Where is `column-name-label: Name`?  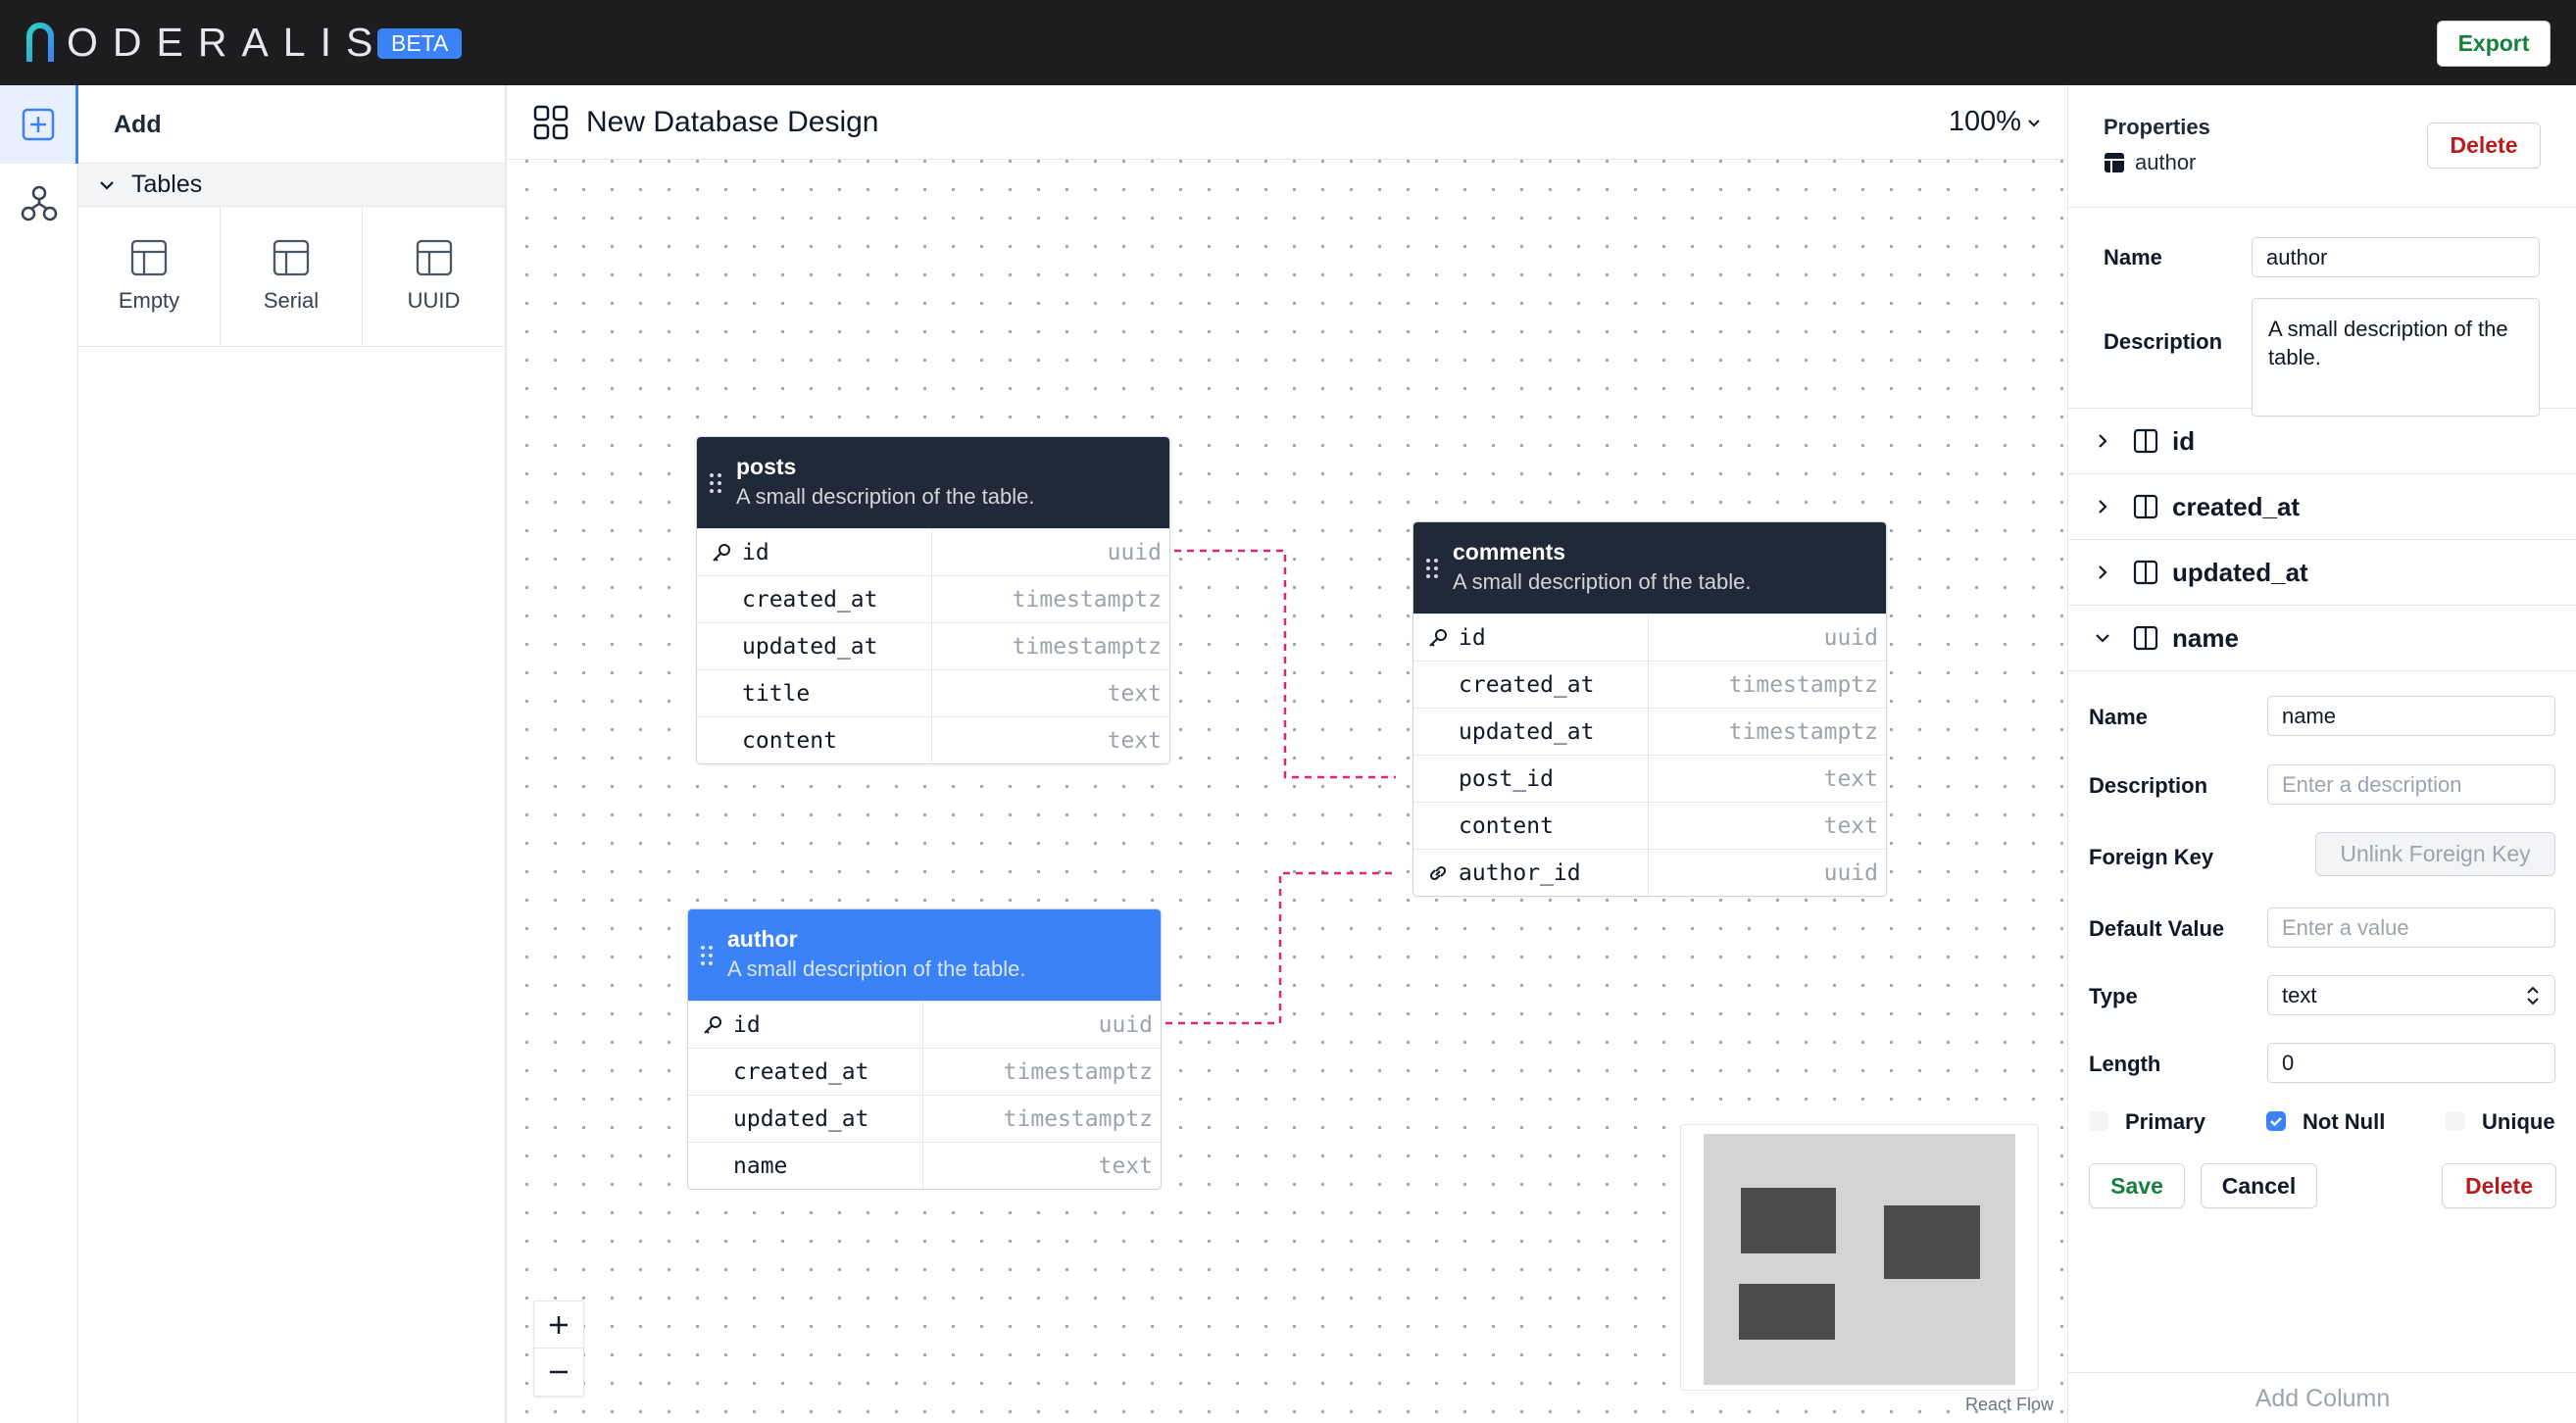 column-name-label: Name is located at coordinates (2118, 717).